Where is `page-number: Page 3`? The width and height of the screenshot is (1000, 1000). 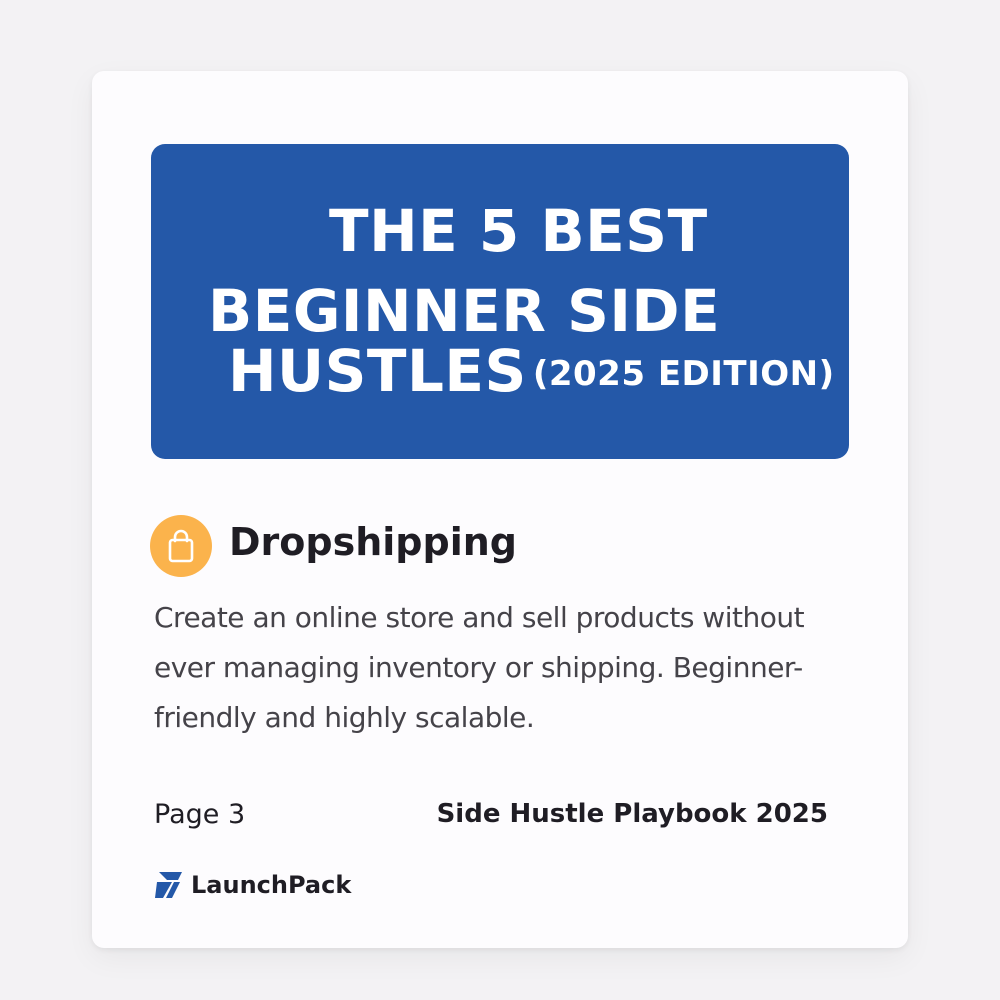 page-number: Page 3 is located at coordinates (200, 814).